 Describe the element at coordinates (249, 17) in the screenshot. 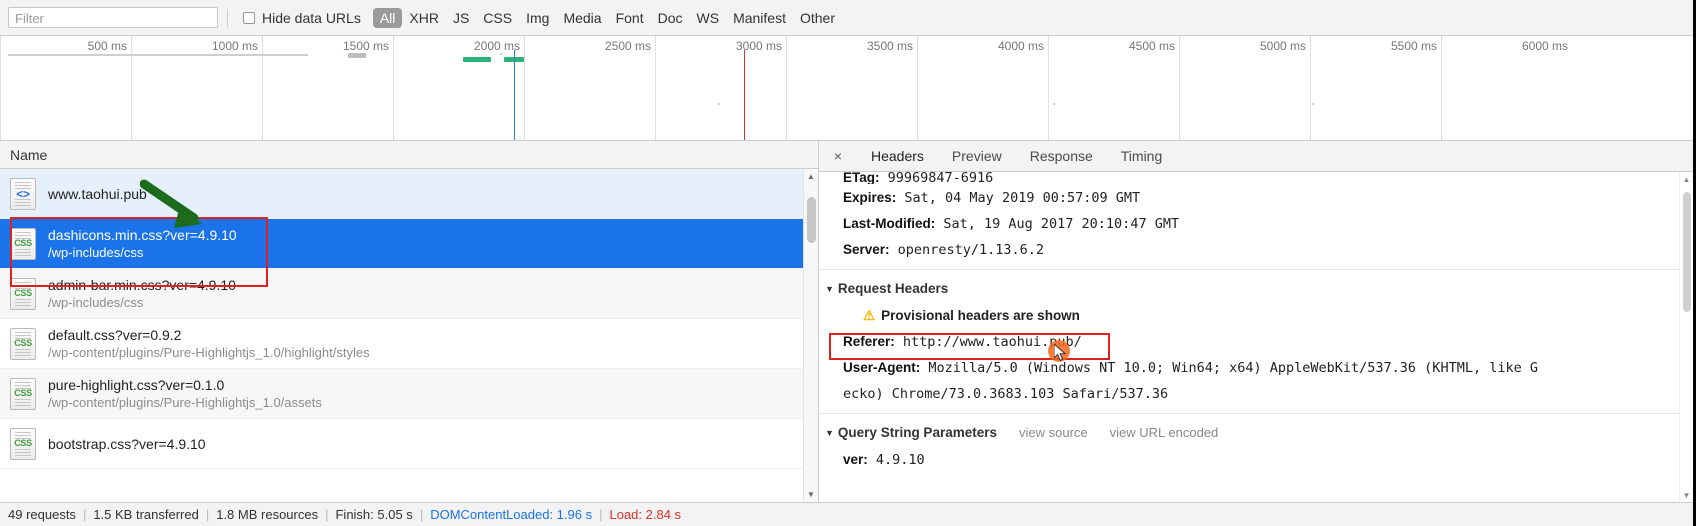

I see `hide-data-urls-checkbox` at that location.